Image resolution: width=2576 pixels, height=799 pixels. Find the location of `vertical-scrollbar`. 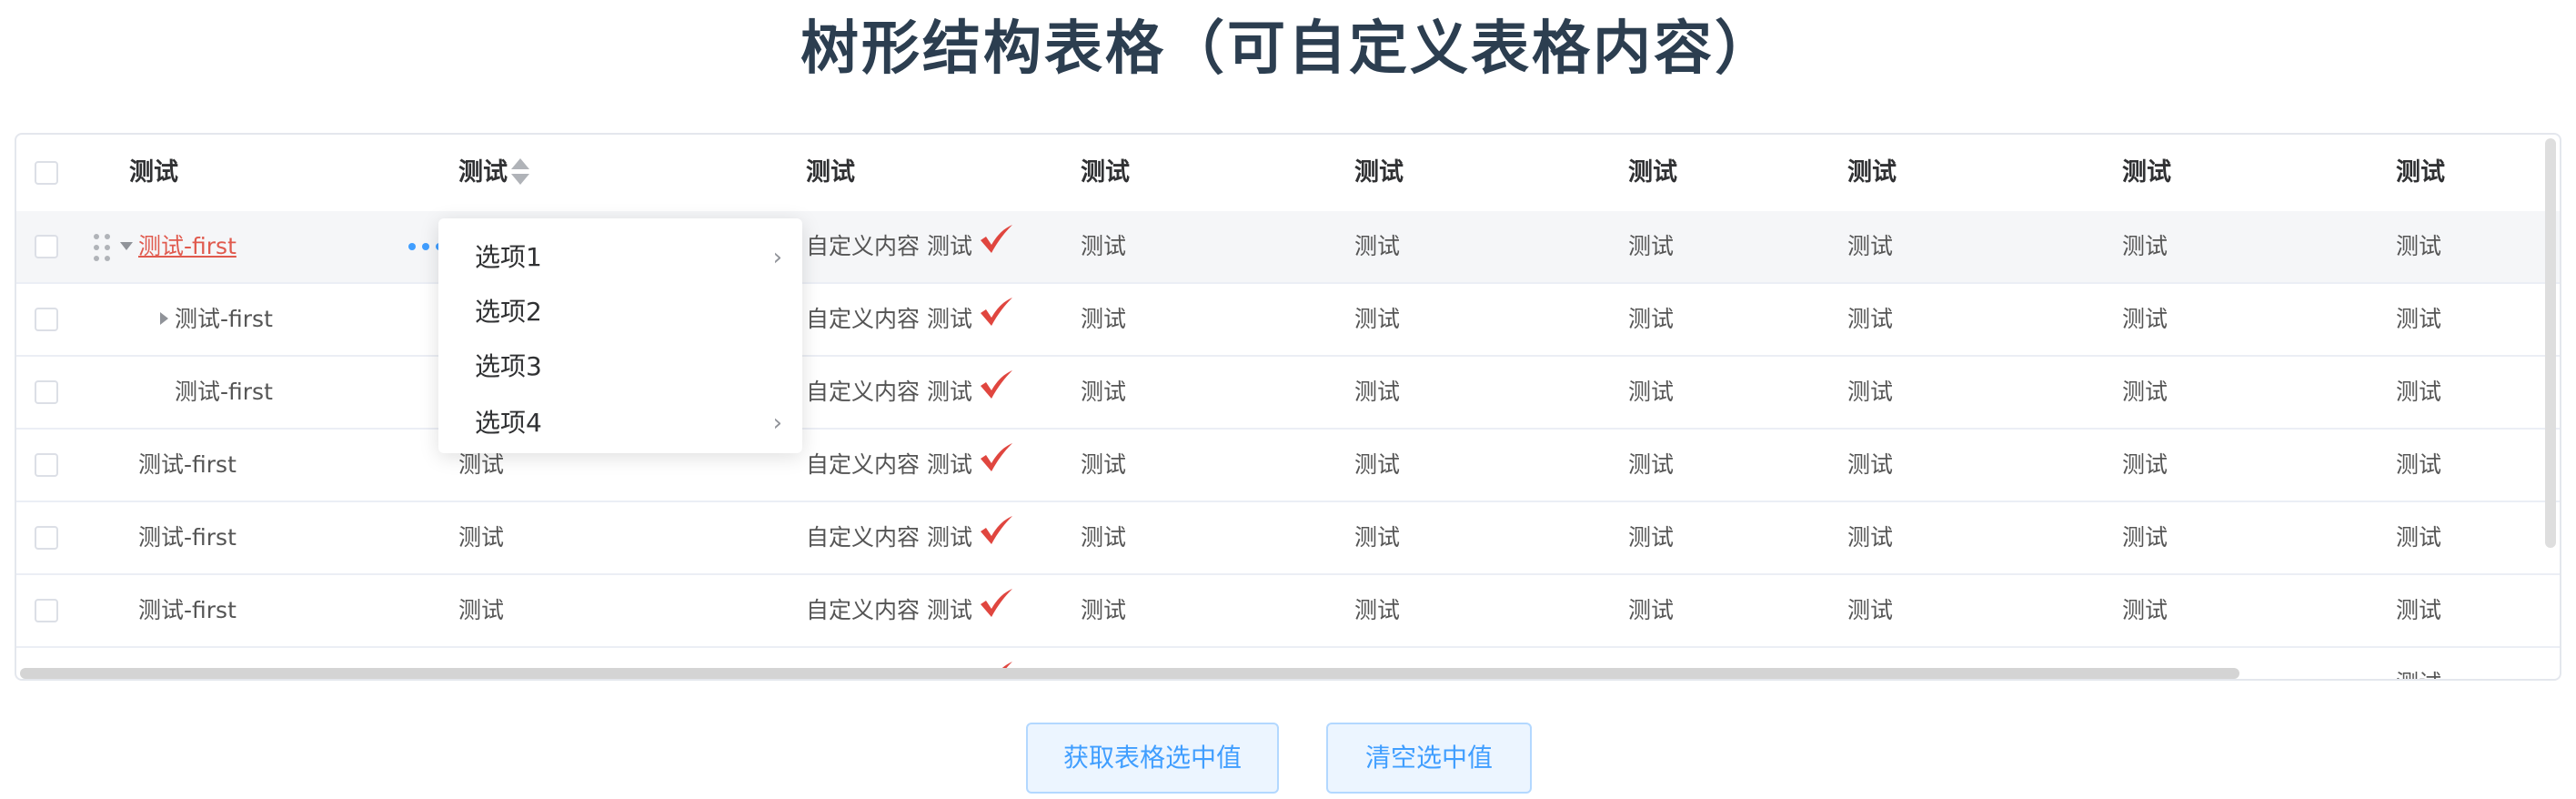

vertical-scrollbar is located at coordinates (2550, 343).